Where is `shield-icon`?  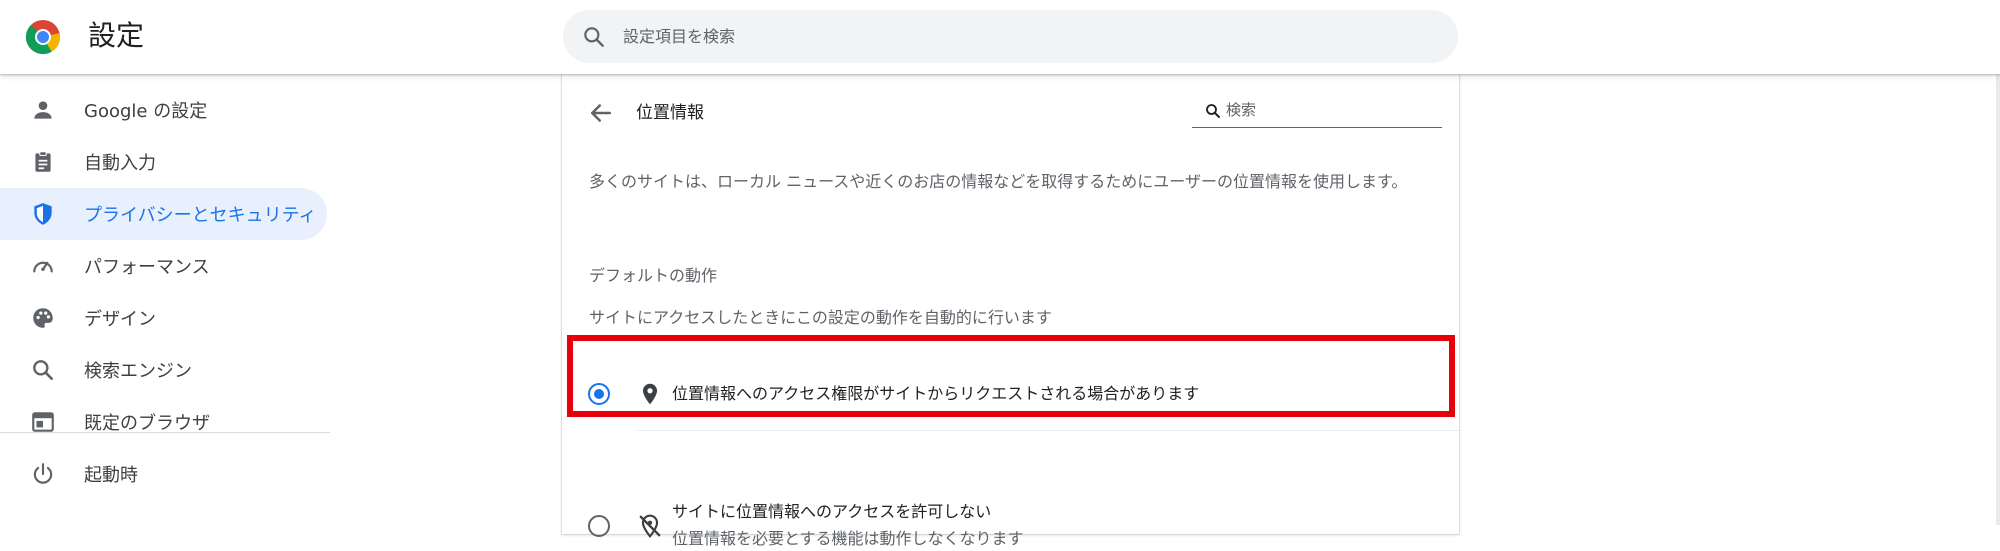 shield-icon is located at coordinates (43, 214).